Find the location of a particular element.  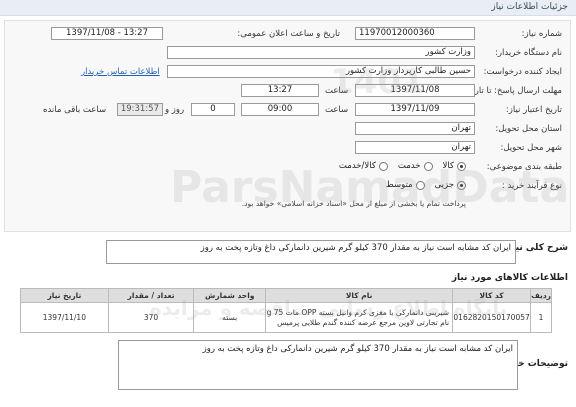

category-option-goods-service: کالا/خدمت is located at coordinates (363, 166).